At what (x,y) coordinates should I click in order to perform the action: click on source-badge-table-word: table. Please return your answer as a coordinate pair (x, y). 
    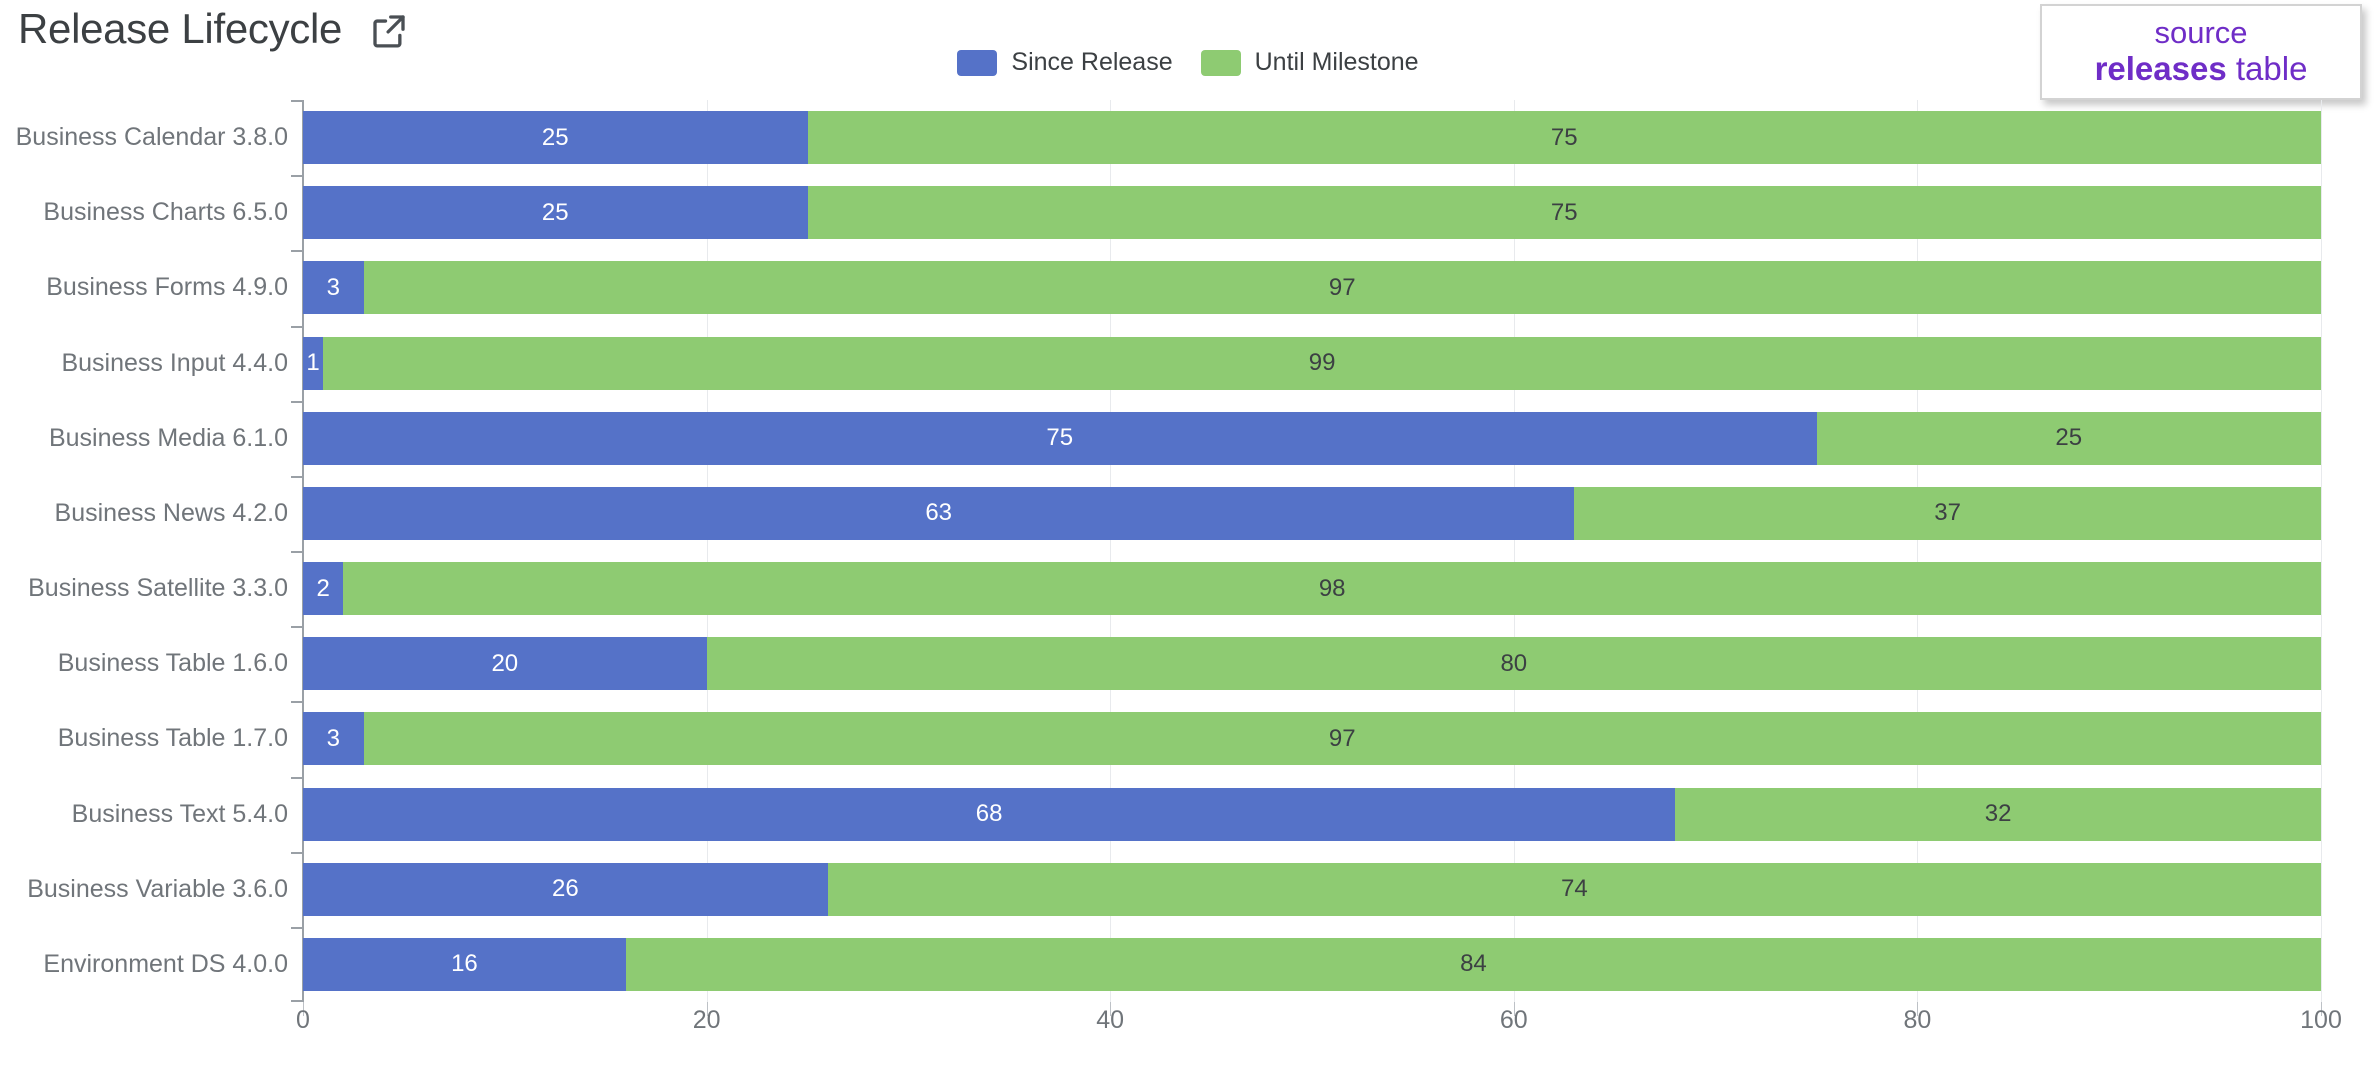
    Looking at the image, I should click on (2267, 68).